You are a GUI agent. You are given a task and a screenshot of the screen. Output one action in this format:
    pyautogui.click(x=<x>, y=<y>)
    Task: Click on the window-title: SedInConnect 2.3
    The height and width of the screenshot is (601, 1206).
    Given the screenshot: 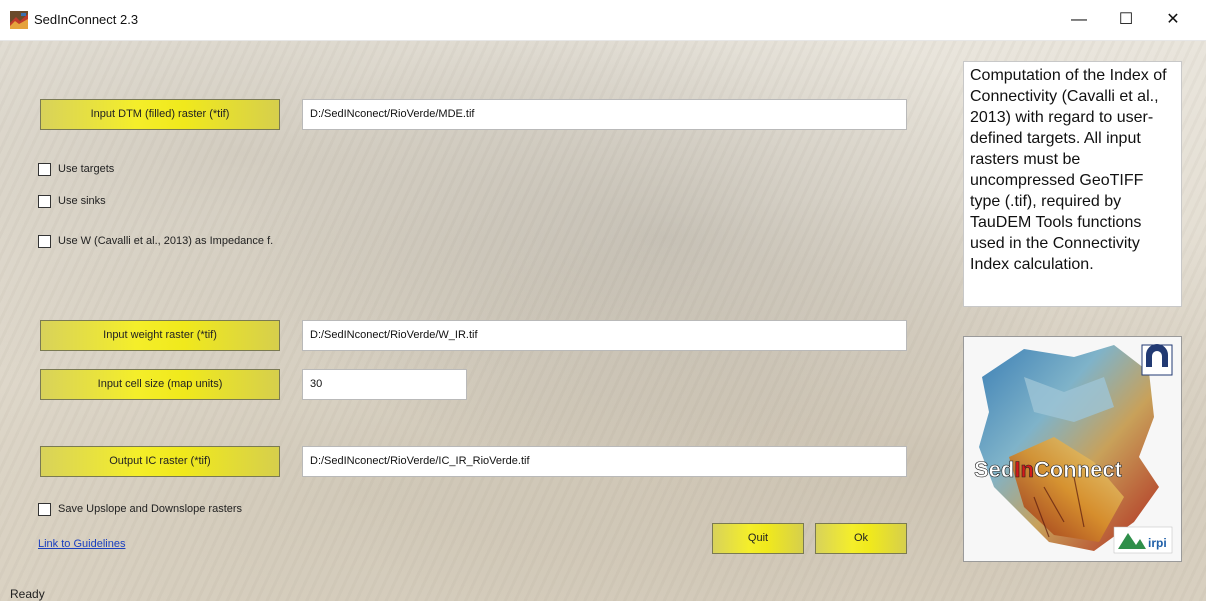 What is the action you would take?
    pyautogui.click(x=86, y=19)
    